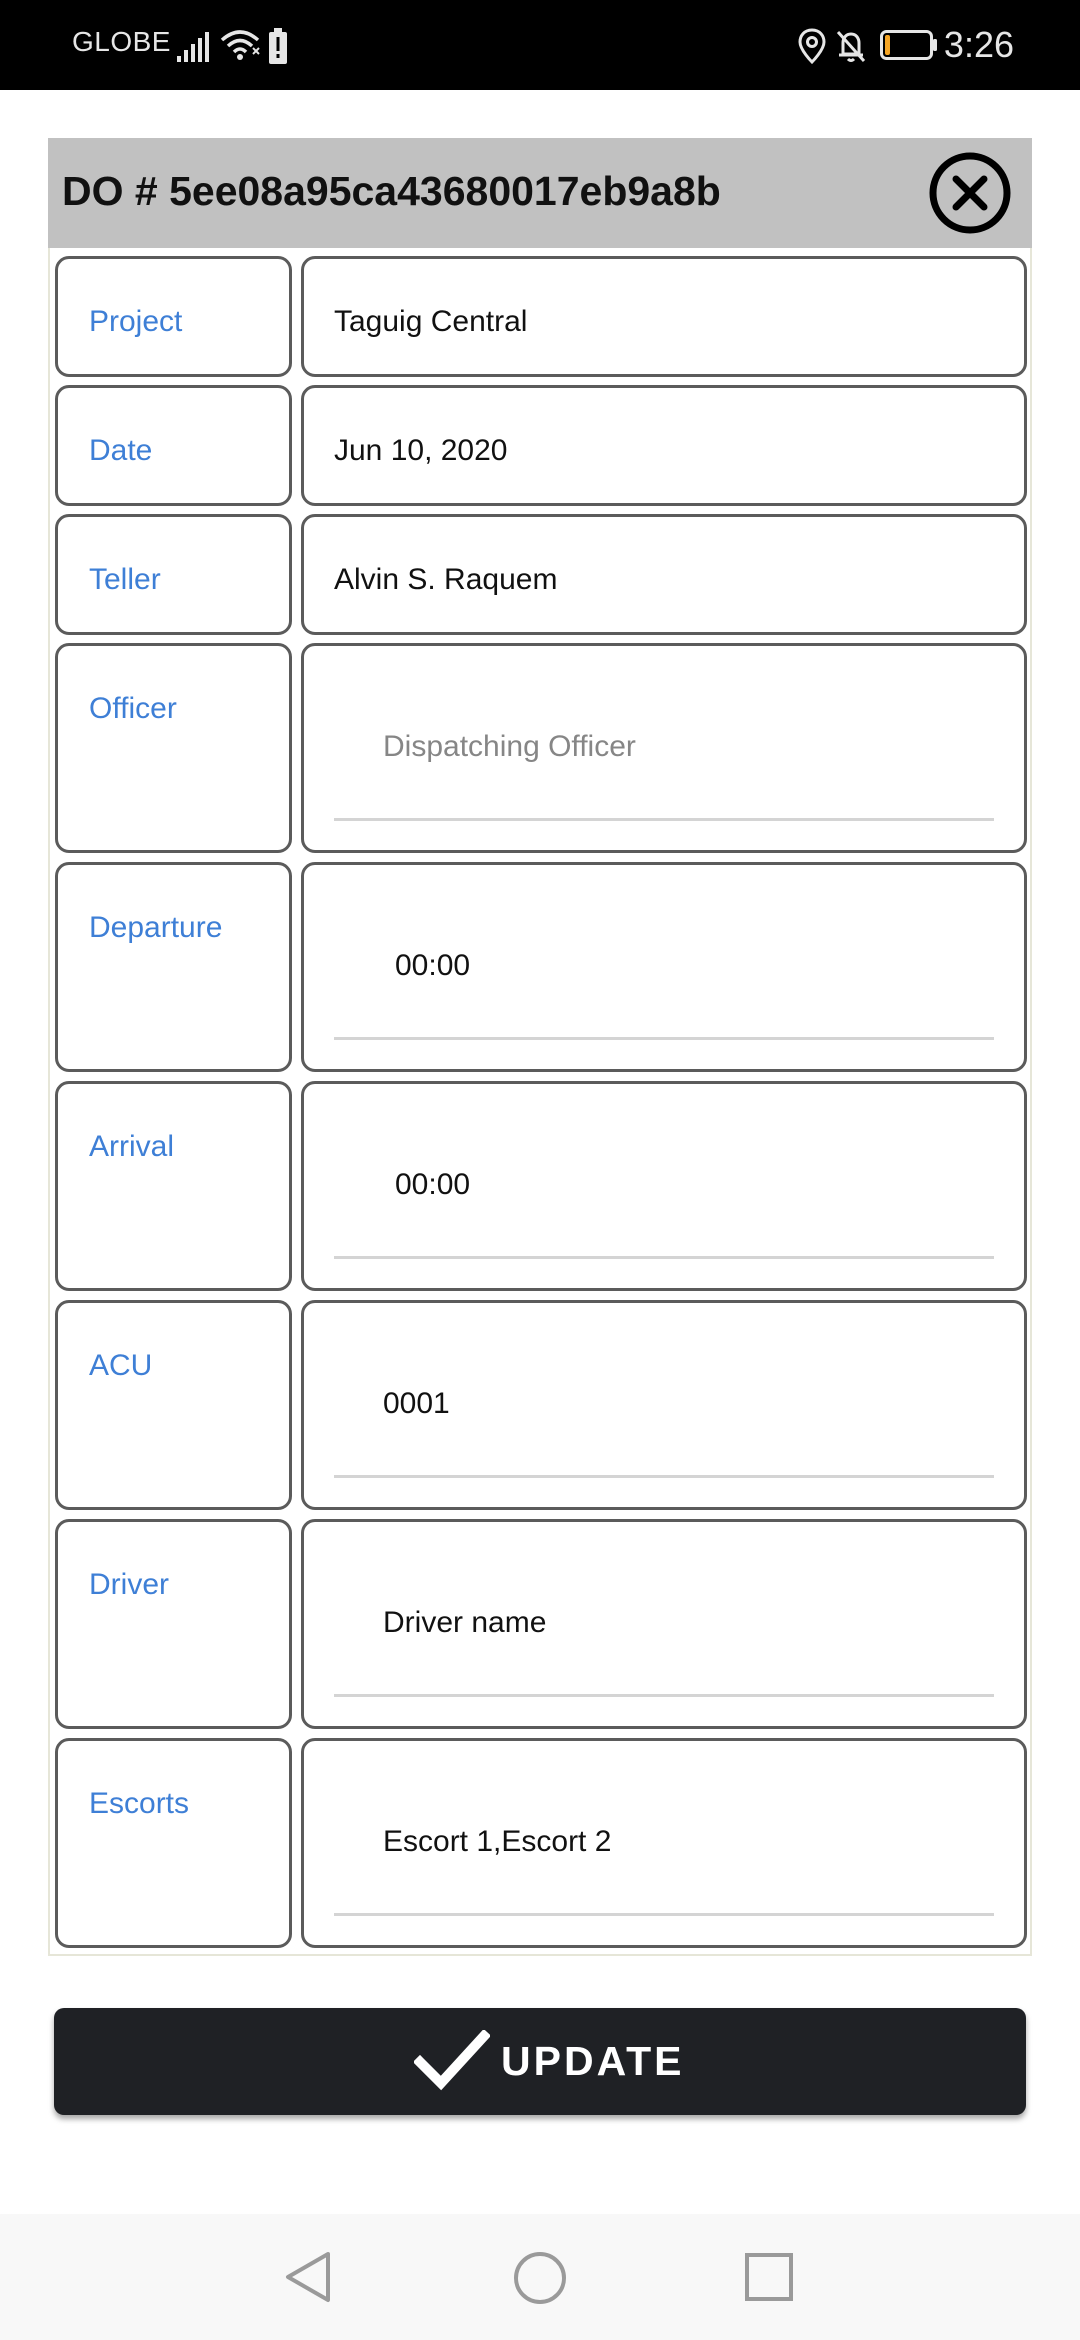 The image size is (1080, 2340). What do you see at coordinates (664, 1695) in the screenshot?
I see `driver-input-underline` at bounding box center [664, 1695].